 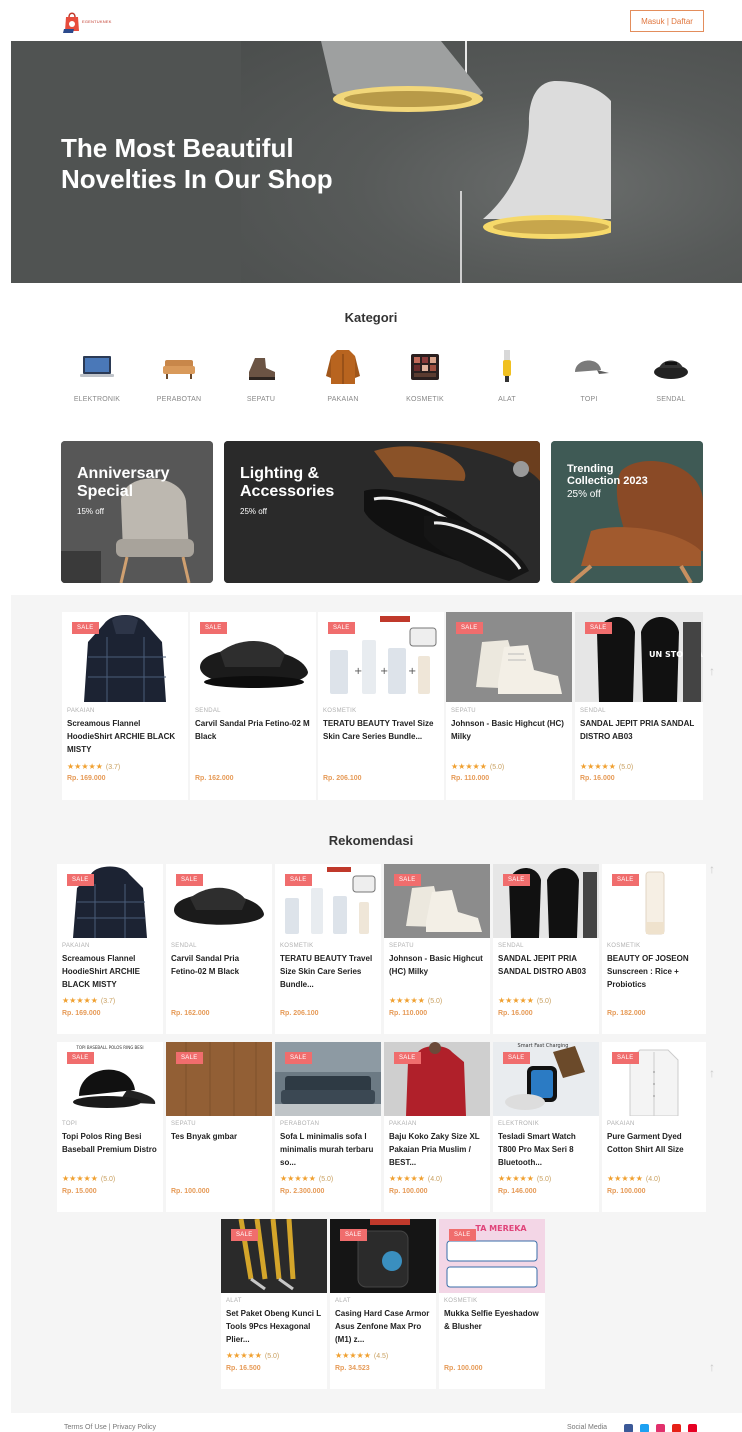 What do you see at coordinates (204, 1136) in the screenshot?
I see `product-name: Tes Bnyak gmbar` at bounding box center [204, 1136].